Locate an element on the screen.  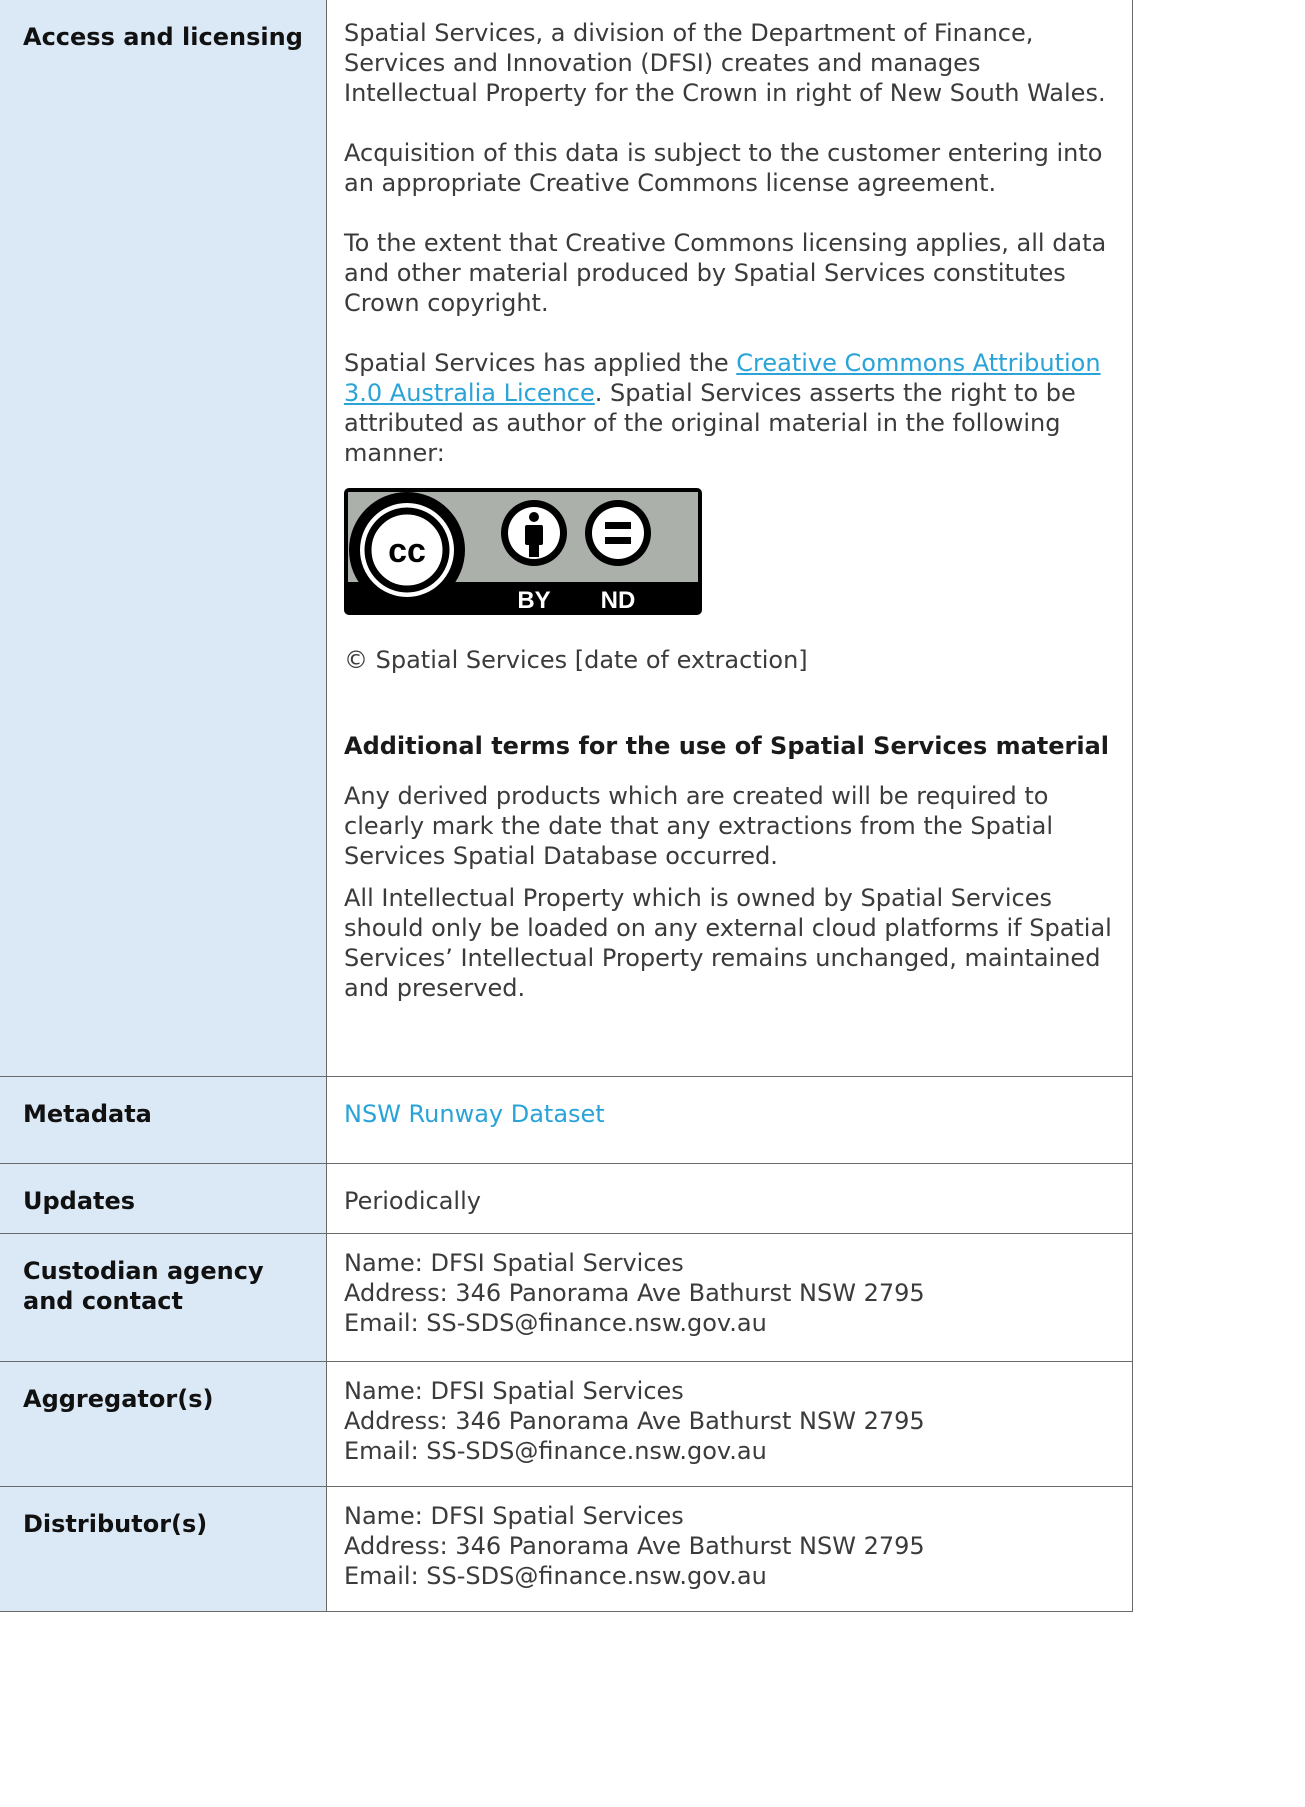
cc-by-nd-badge-image: cc BY ND is located at coordinates (523, 551).